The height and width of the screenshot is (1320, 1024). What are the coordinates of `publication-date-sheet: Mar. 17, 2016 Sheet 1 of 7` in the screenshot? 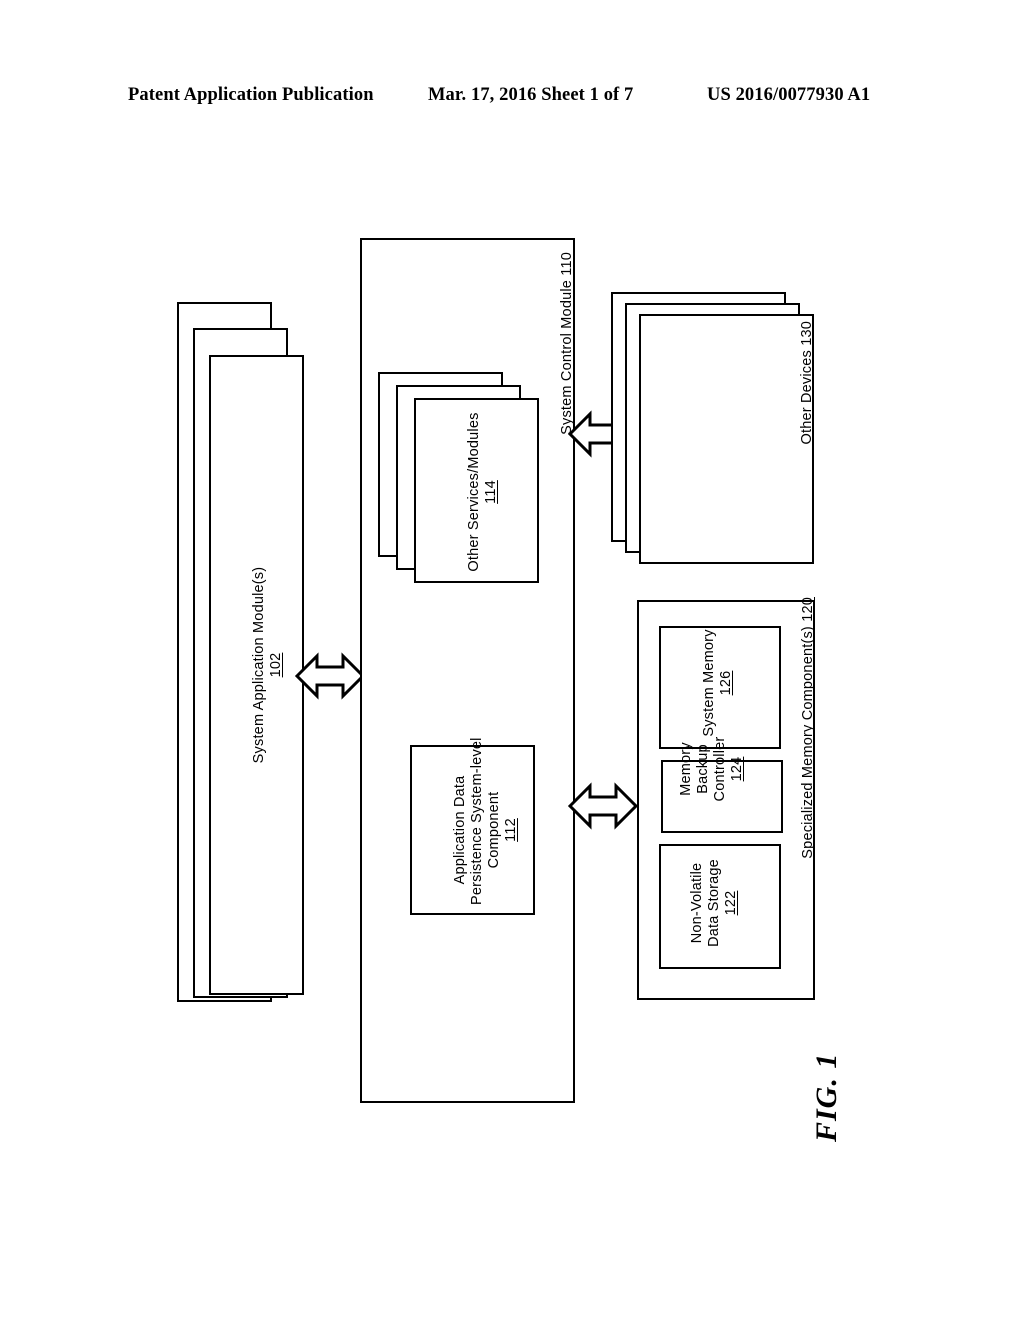 It's located at (531, 95).